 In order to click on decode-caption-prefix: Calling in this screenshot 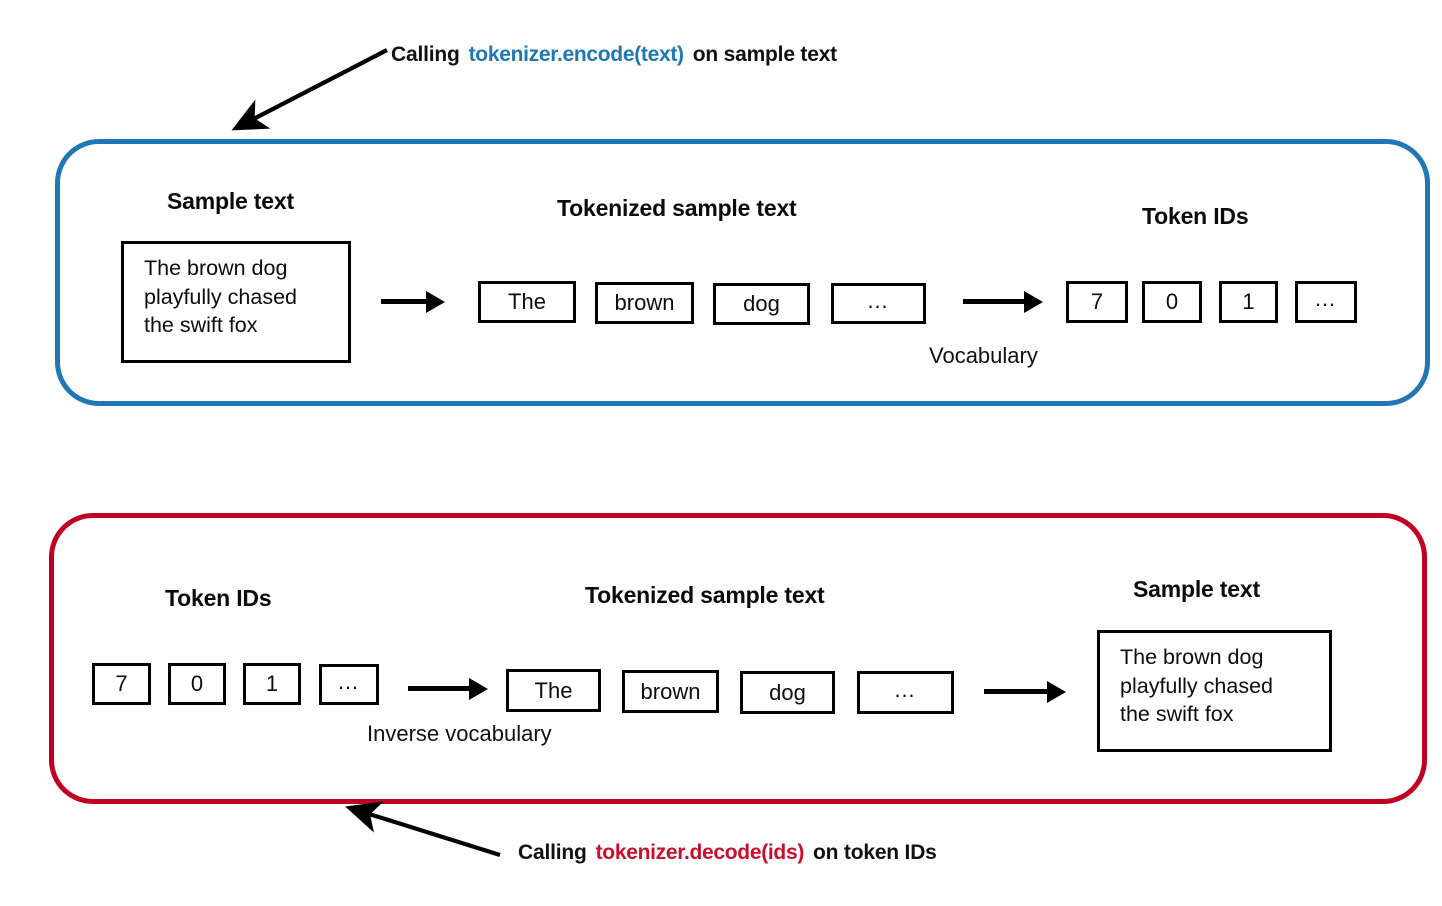, I will do `click(552, 852)`.